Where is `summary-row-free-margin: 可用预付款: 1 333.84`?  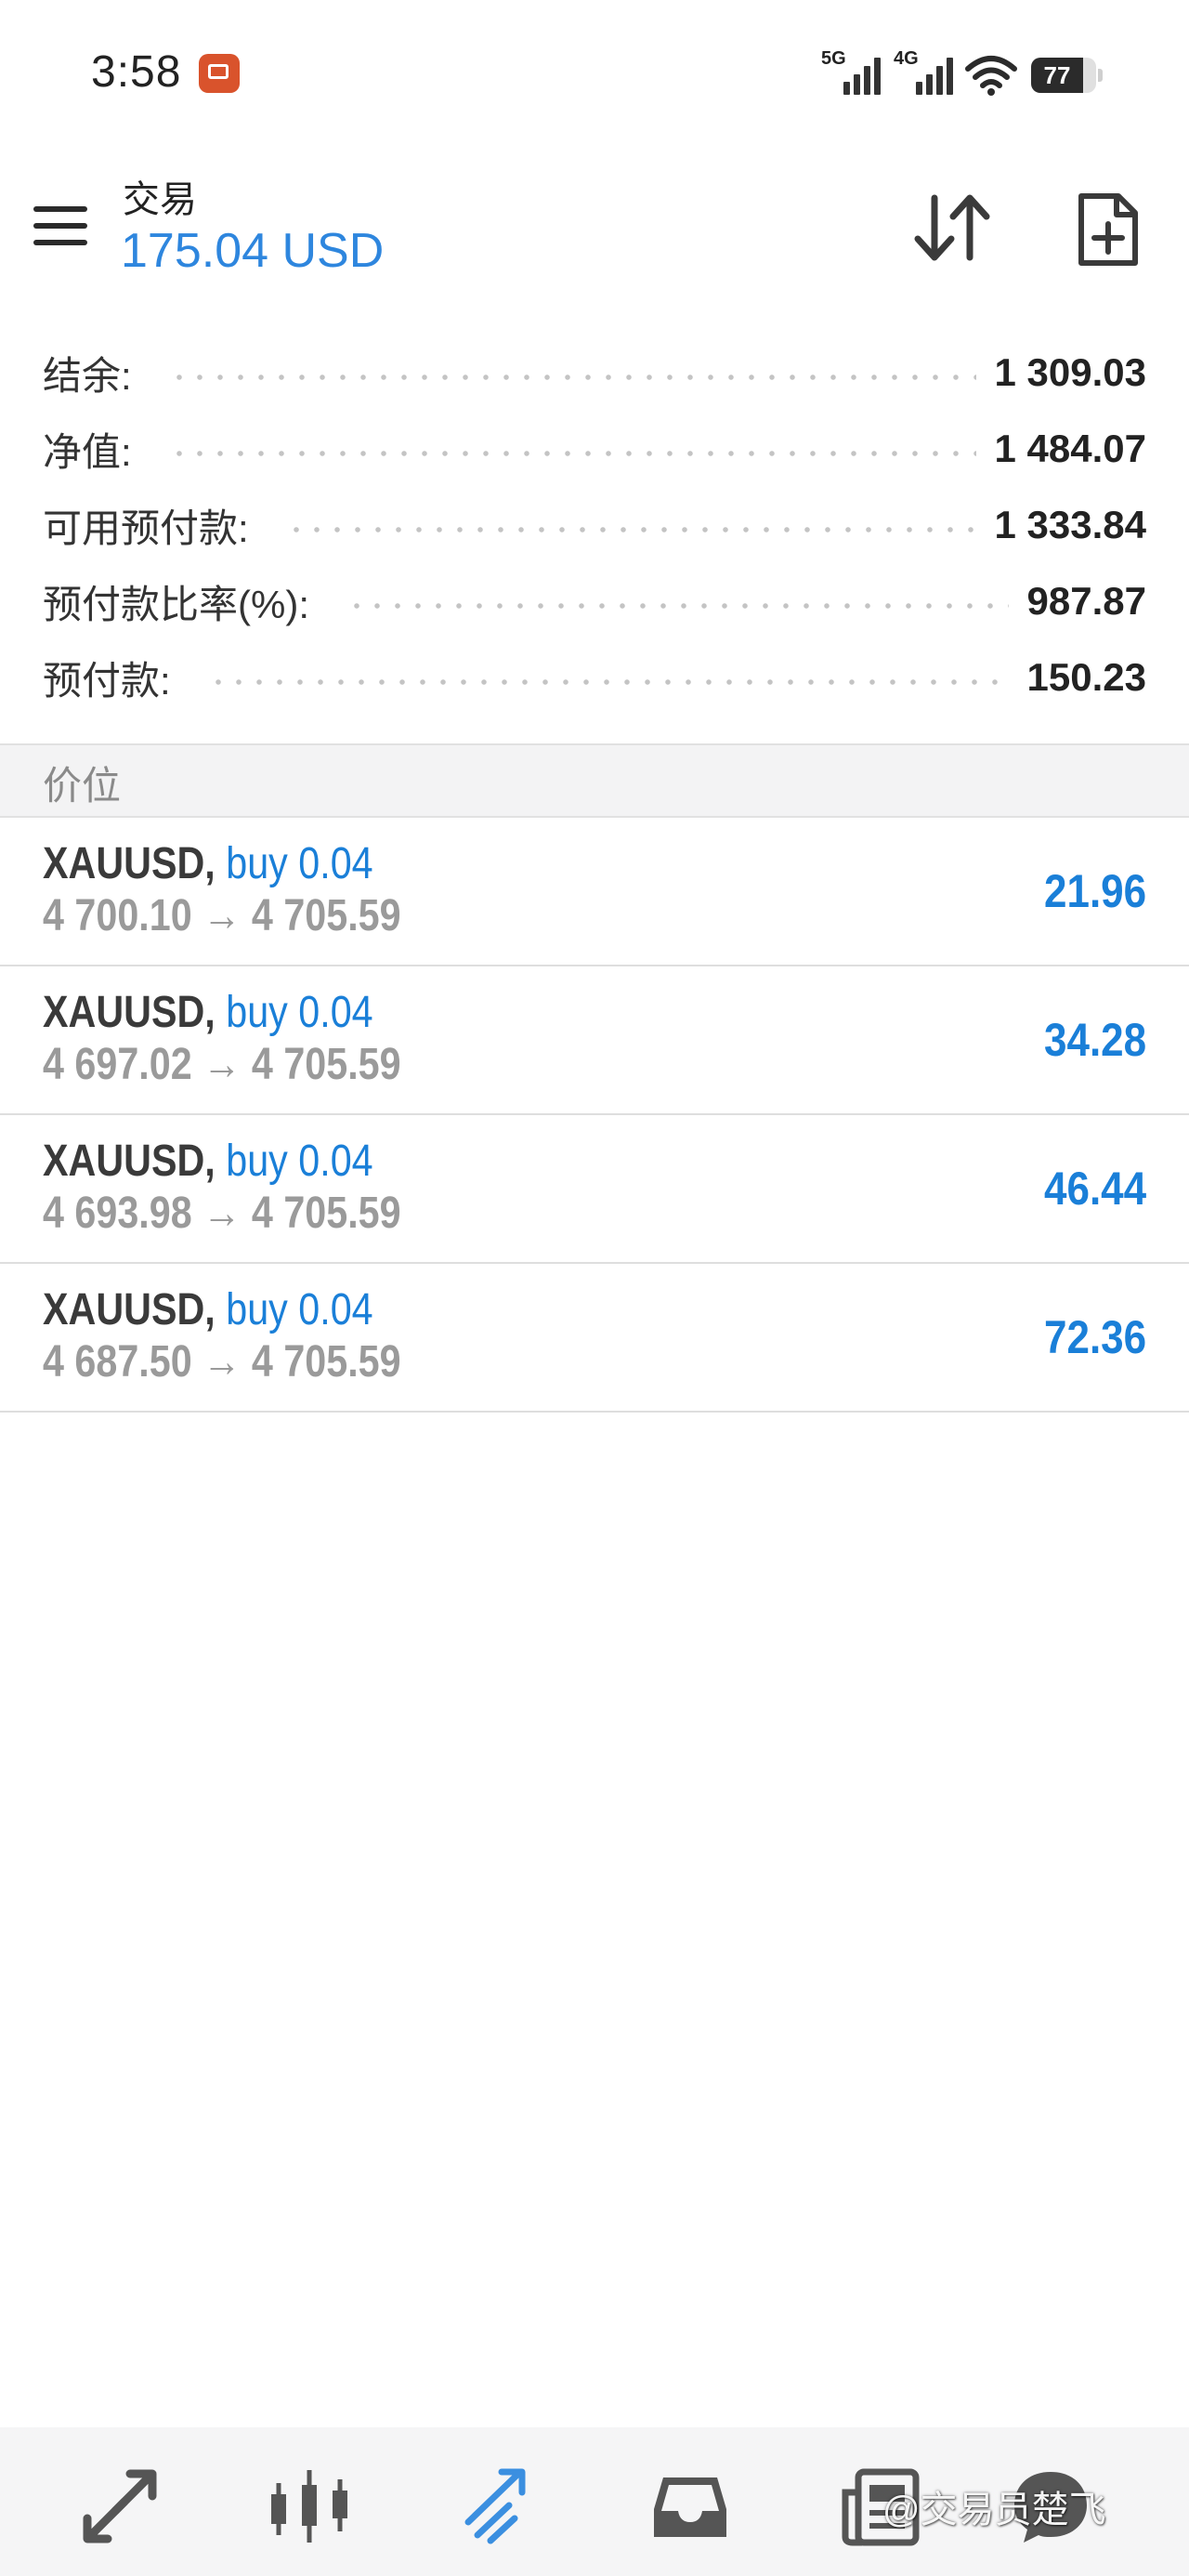
summary-row-free-margin: 可用预付款: 1 333.84 is located at coordinates (594, 525).